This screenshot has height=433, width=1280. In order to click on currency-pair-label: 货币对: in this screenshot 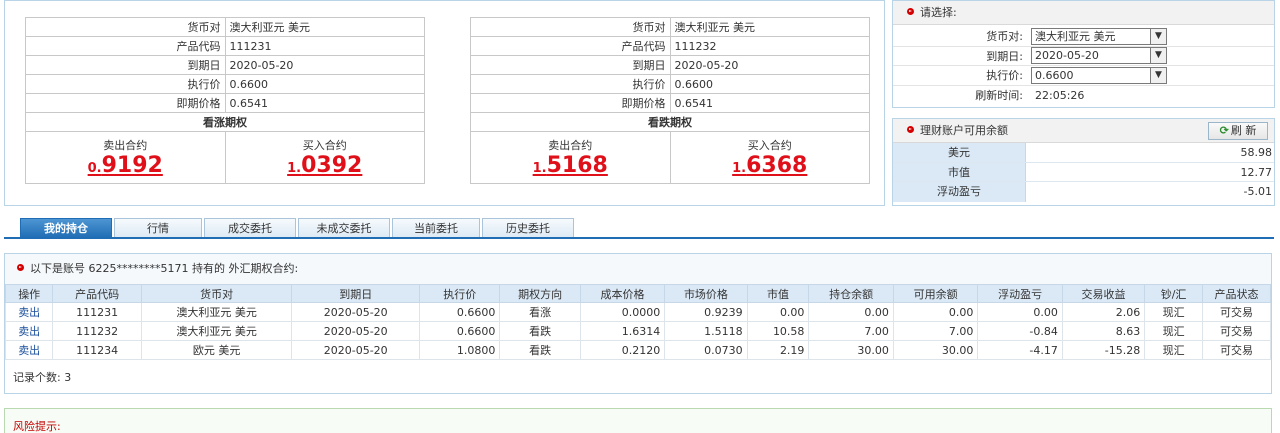, I will do `click(1004, 37)`.